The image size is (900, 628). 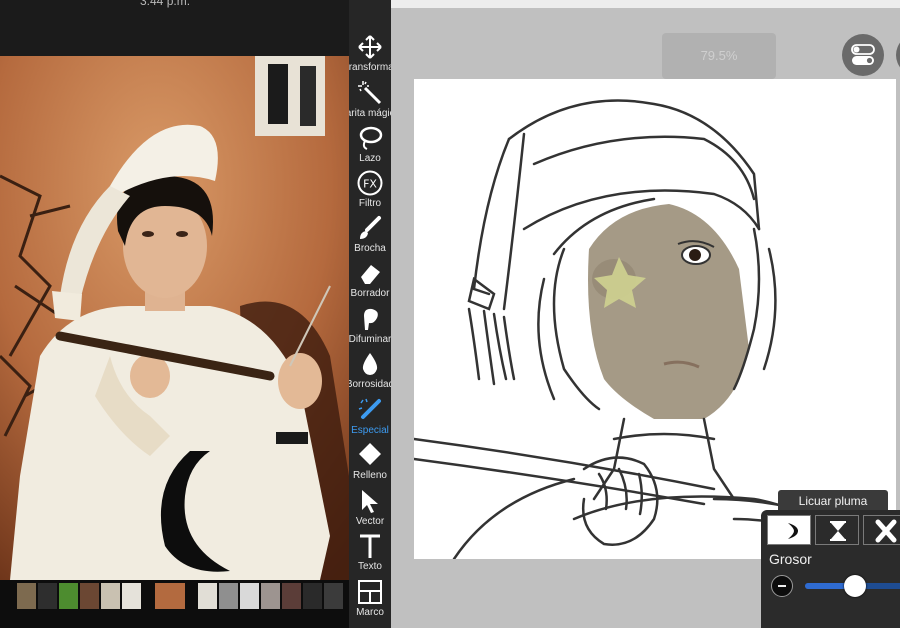 I want to click on tool-label: Brocha, so click(x=370, y=248).